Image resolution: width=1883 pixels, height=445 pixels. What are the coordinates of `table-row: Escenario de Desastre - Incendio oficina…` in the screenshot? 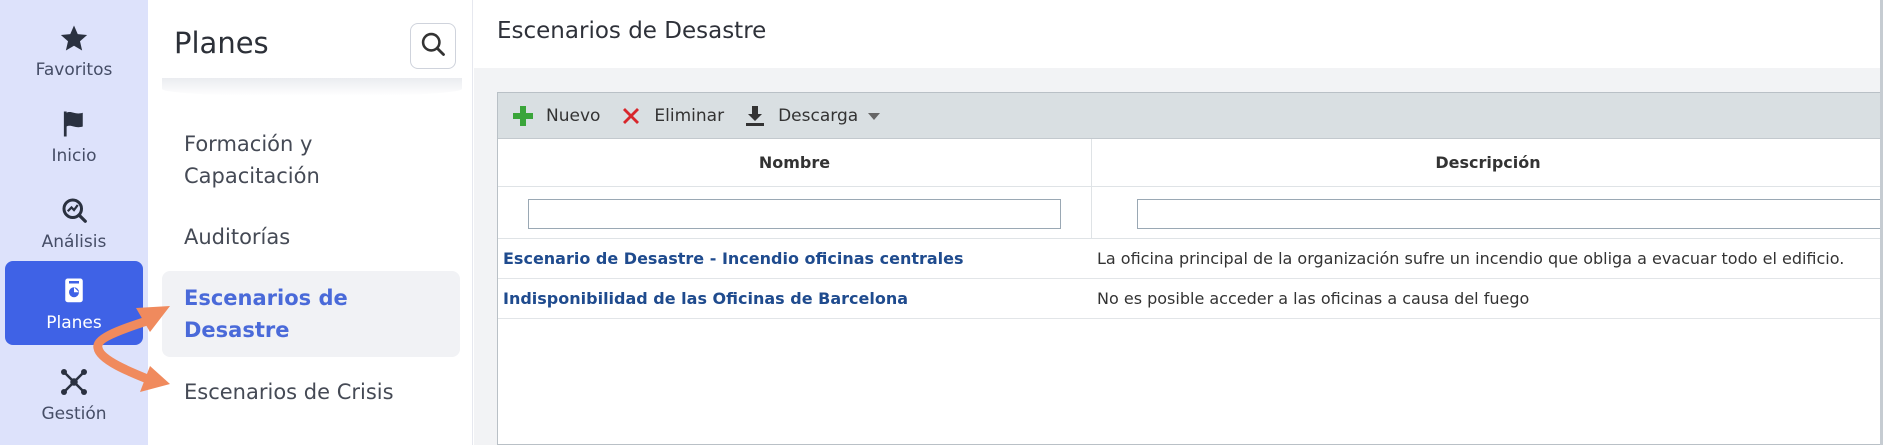 It's located at (1190, 259).